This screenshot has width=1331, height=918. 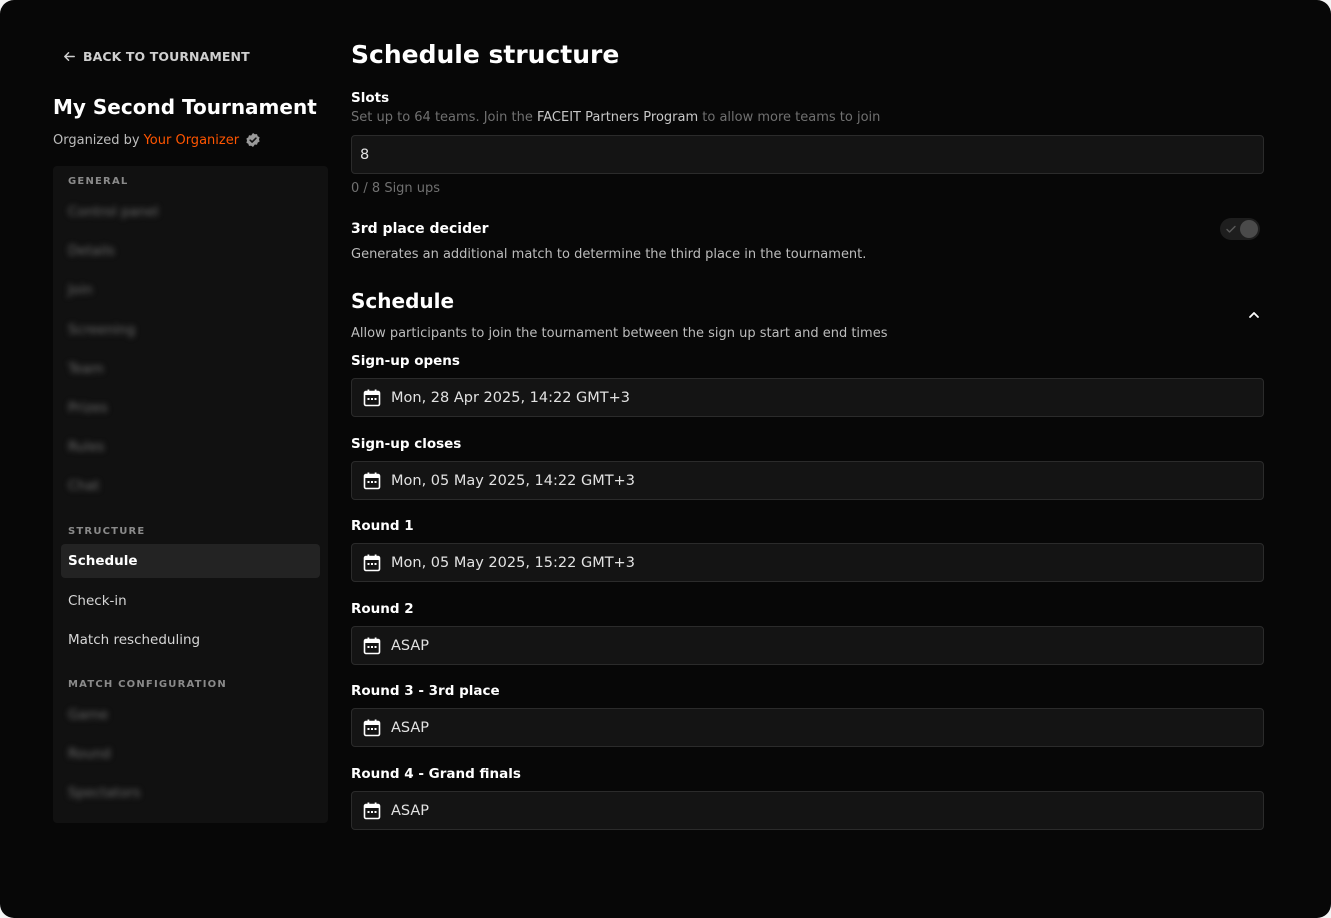 I want to click on organizer-line: Organized by Your Organizer, so click(x=157, y=140).